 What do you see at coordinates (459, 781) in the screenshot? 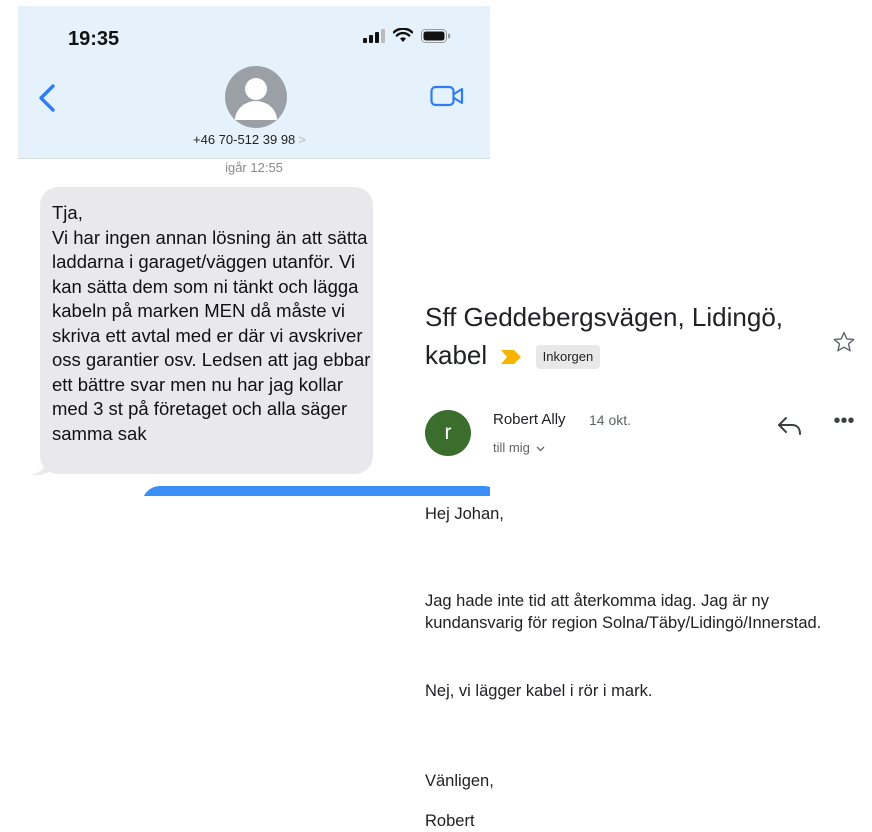
I see `email-closing: Vänligen,` at bounding box center [459, 781].